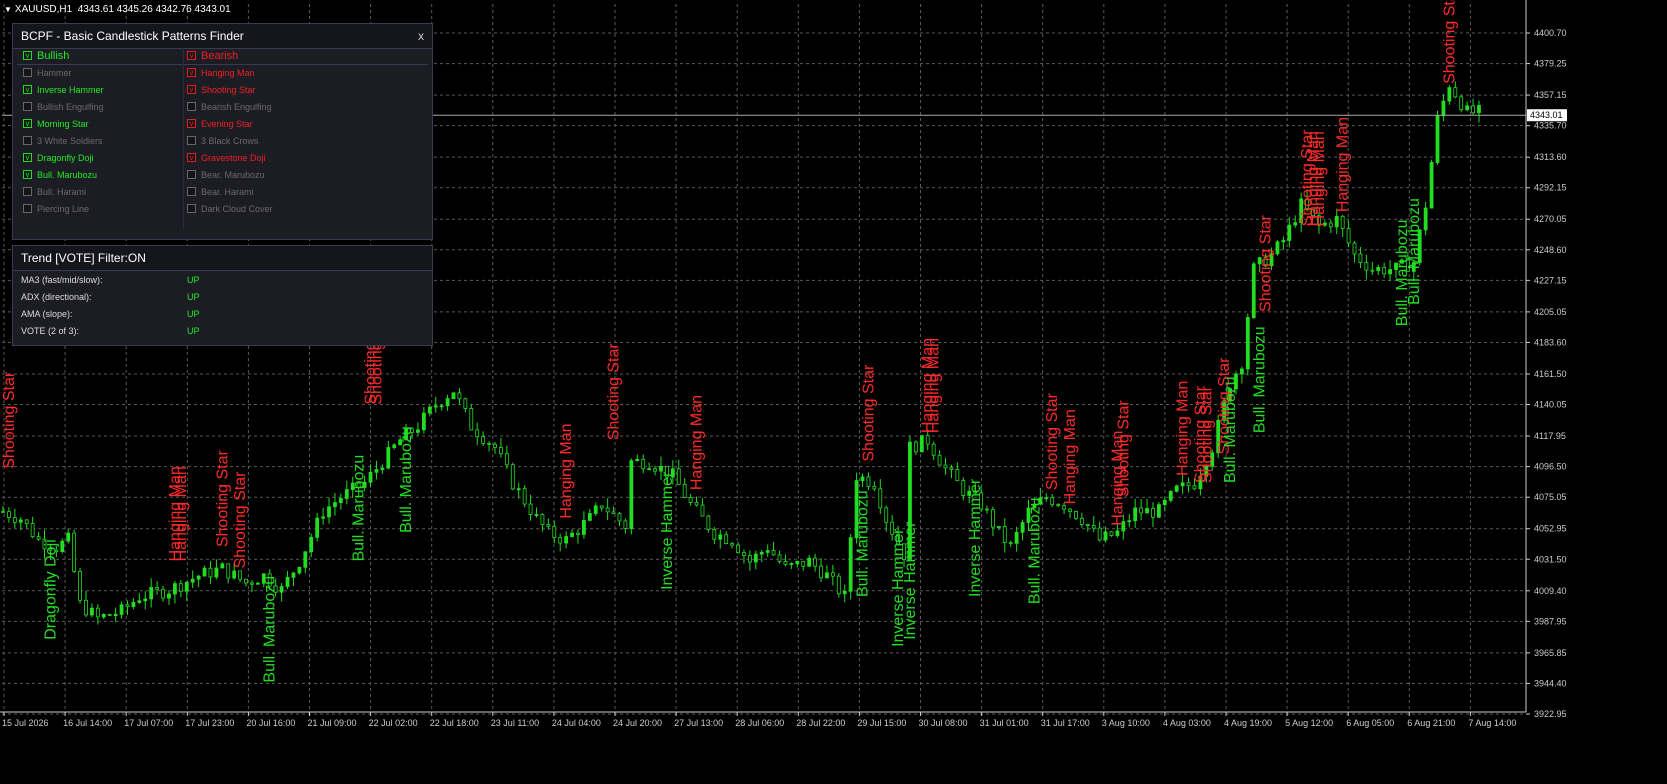 This screenshot has width=1667, height=784. Describe the element at coordinates (233, 158) in the screenshot. I see `bearish-pattern-label: Gravestone Doji` at that location.